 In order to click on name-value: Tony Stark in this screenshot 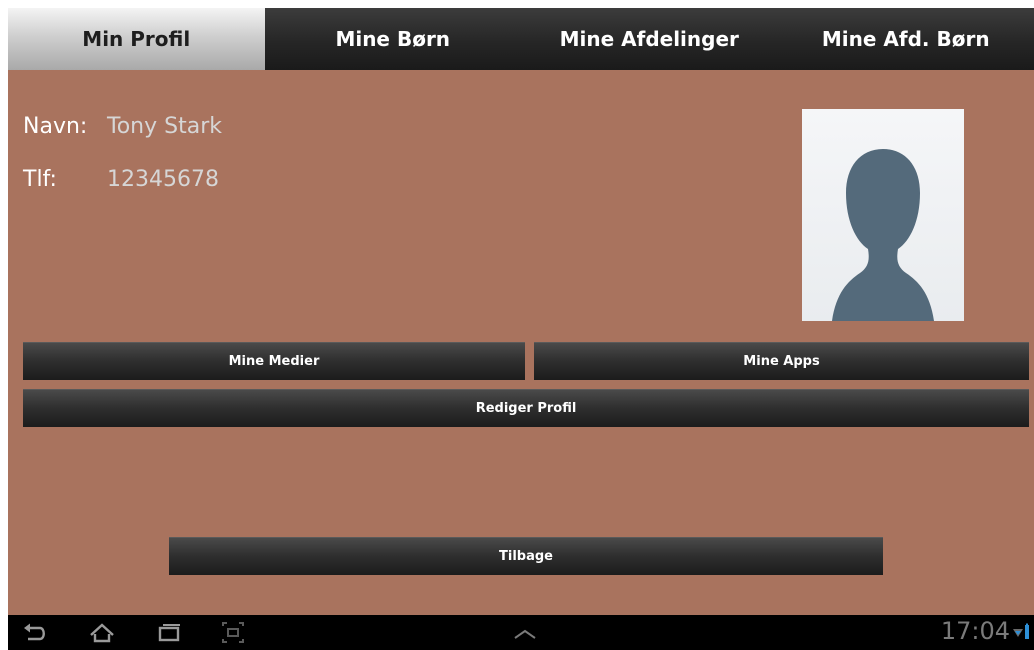, I will do `click(164, 126)`.